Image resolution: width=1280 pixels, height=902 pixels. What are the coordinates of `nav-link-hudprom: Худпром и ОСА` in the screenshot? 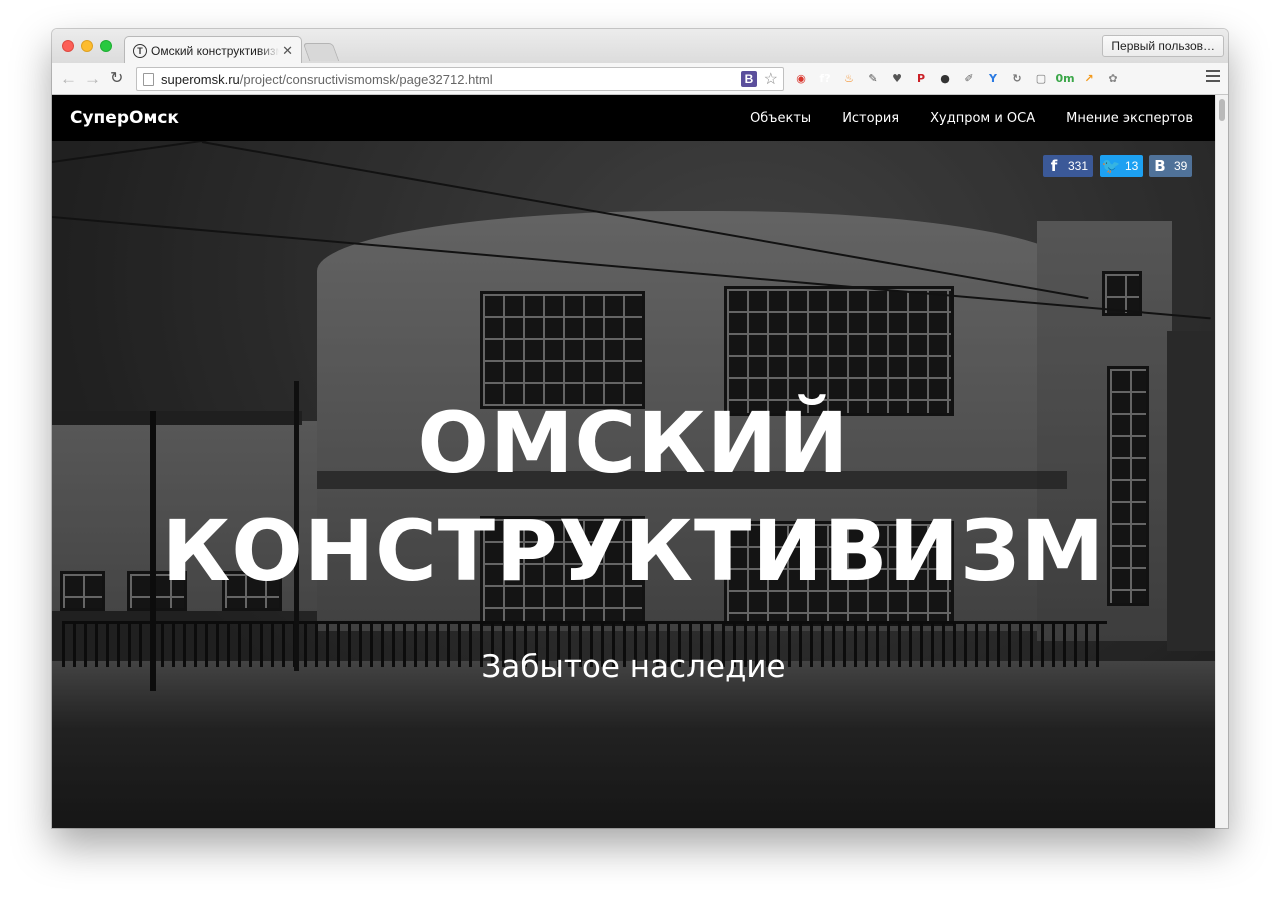 It's located at (982, 118).